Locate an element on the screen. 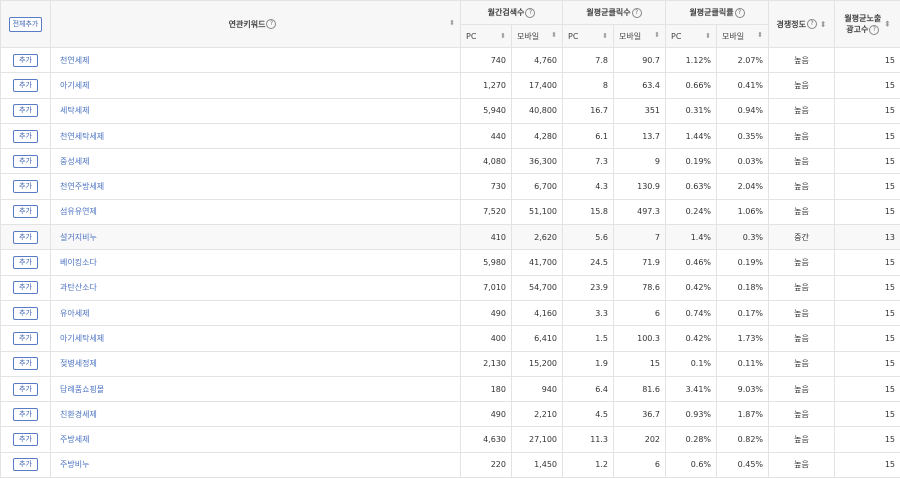 The height and width of the screenshot is (478, 900). keyword-link: 베이킹소다 is located at coordinates (256, 262).